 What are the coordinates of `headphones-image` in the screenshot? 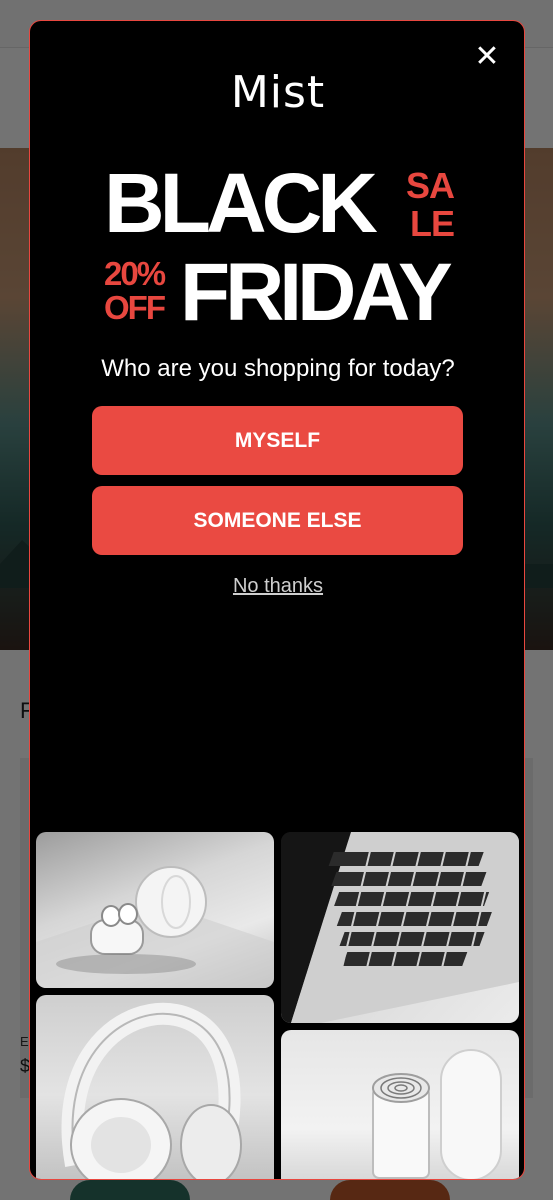 It's located at (155, 1087).